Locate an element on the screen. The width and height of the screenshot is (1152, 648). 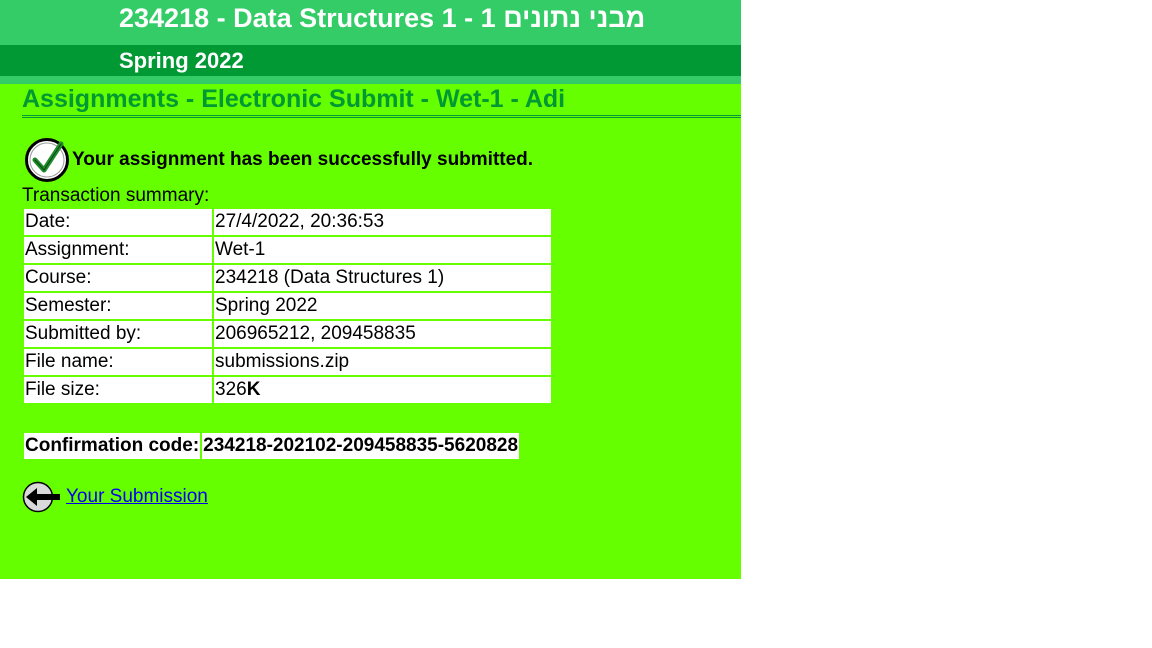
submitted-by-value: 206965212, 209458835 is located at coordinates (382, 334).